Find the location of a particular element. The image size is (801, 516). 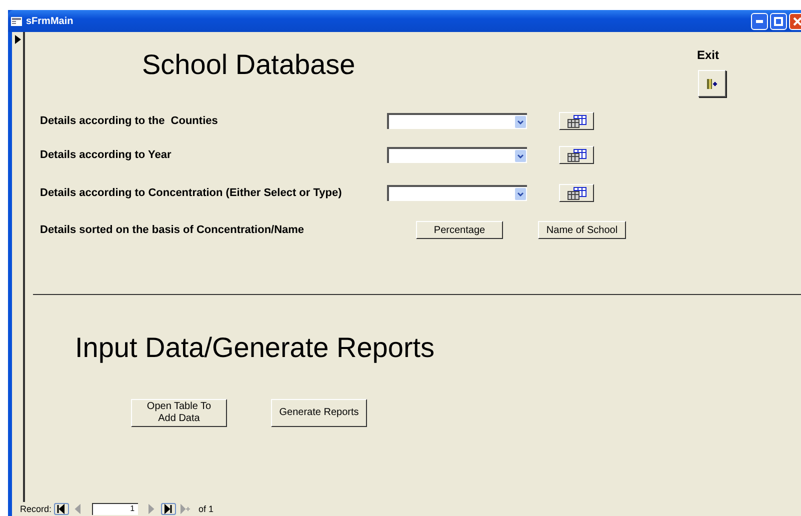

exit-label: Exit is located at coordinates (707, 55).